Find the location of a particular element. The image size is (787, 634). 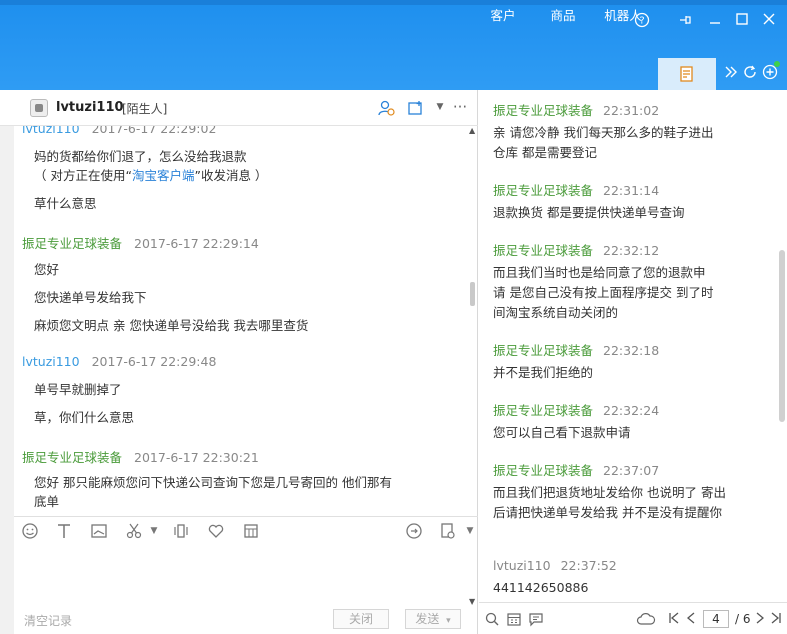

message-header: 振足专业足球装备 2017-6-17 22:29:14 is located at coordinates (140, 242).